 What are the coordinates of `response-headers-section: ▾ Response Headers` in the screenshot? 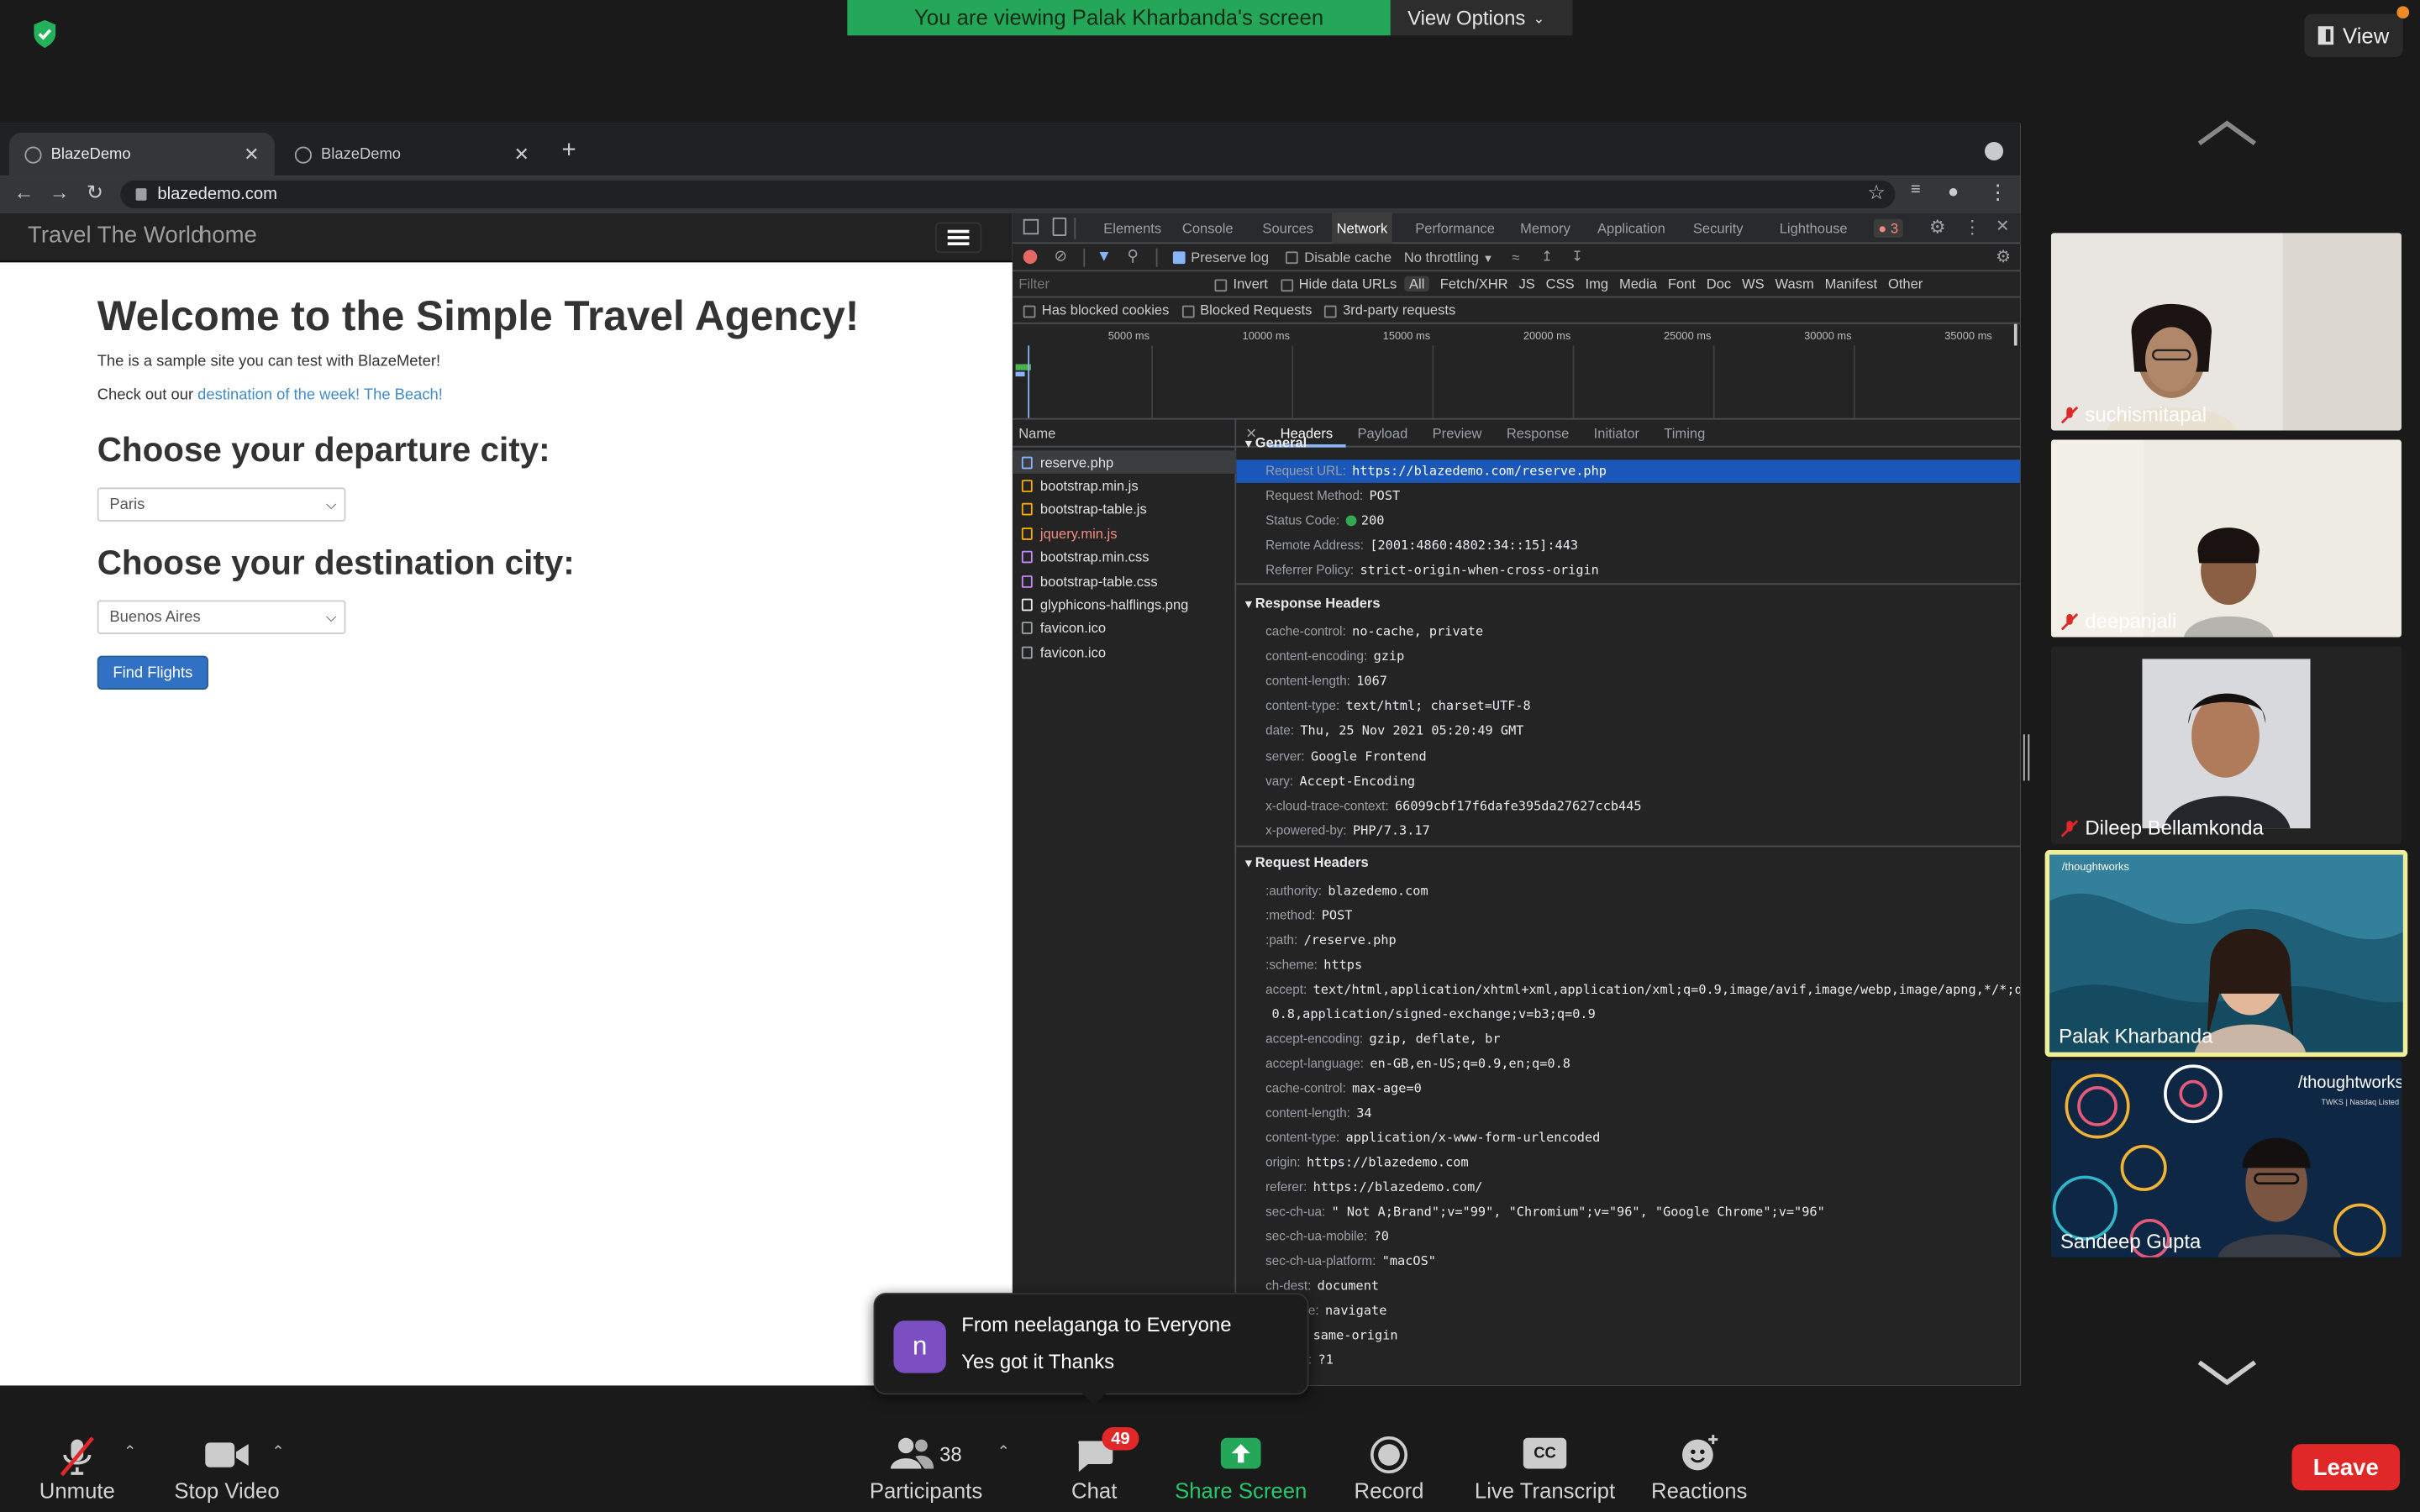 It's located at (1313, 603).